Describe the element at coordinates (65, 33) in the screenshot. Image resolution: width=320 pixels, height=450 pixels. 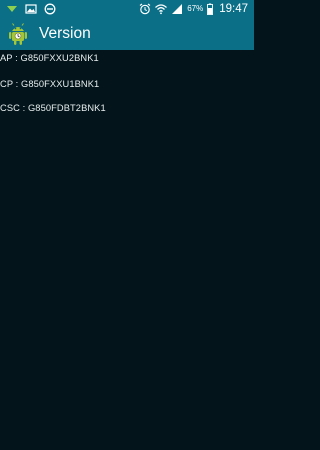
I see `page-title: Version` at that location.